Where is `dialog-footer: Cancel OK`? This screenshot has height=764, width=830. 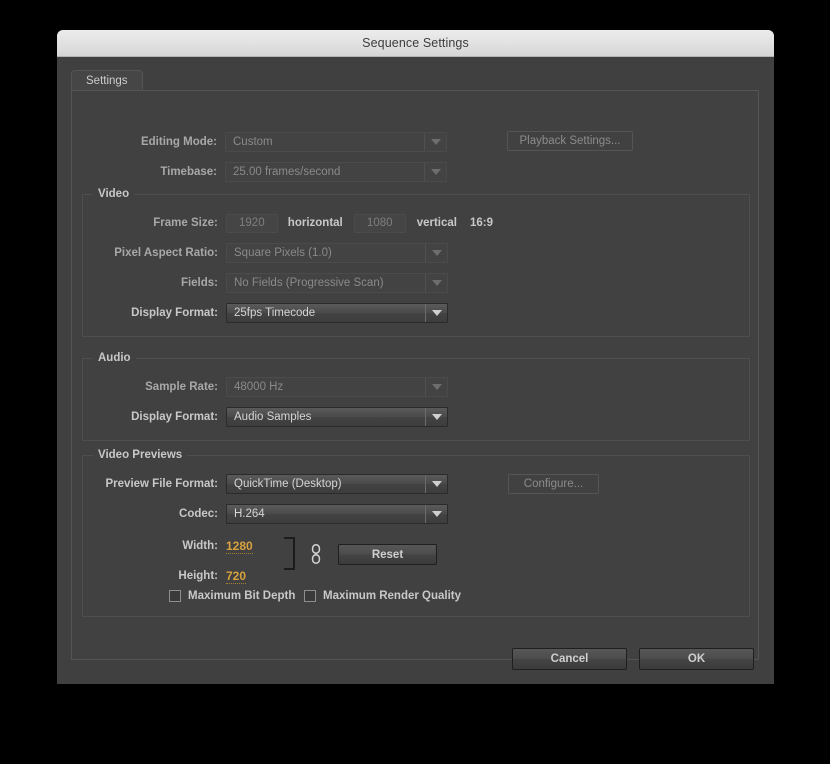
dialog-footer: Cancel OK is located at coordinates (415, 666).